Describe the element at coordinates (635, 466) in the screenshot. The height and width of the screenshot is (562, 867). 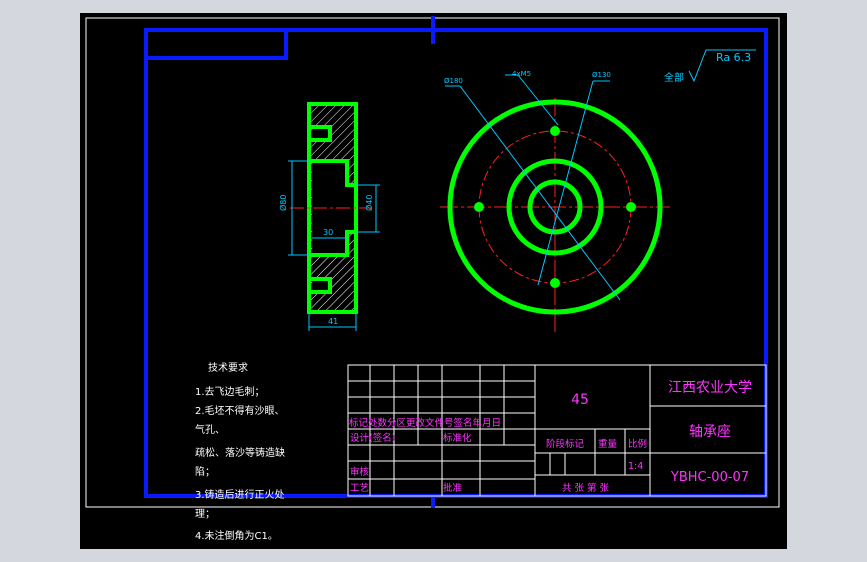
I see `scale-value: 1:4` at that location.